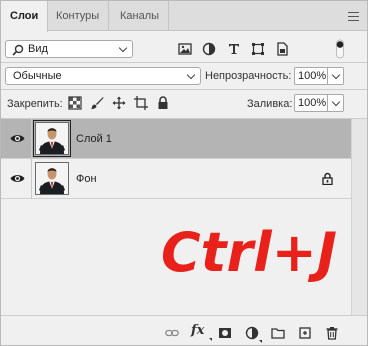 Image resolution: width=368 pixels, height=346 pixels. Describe the element at coordinates (38, 49) in the screenshot. I see `filter-kind-label: Вид` at that location.